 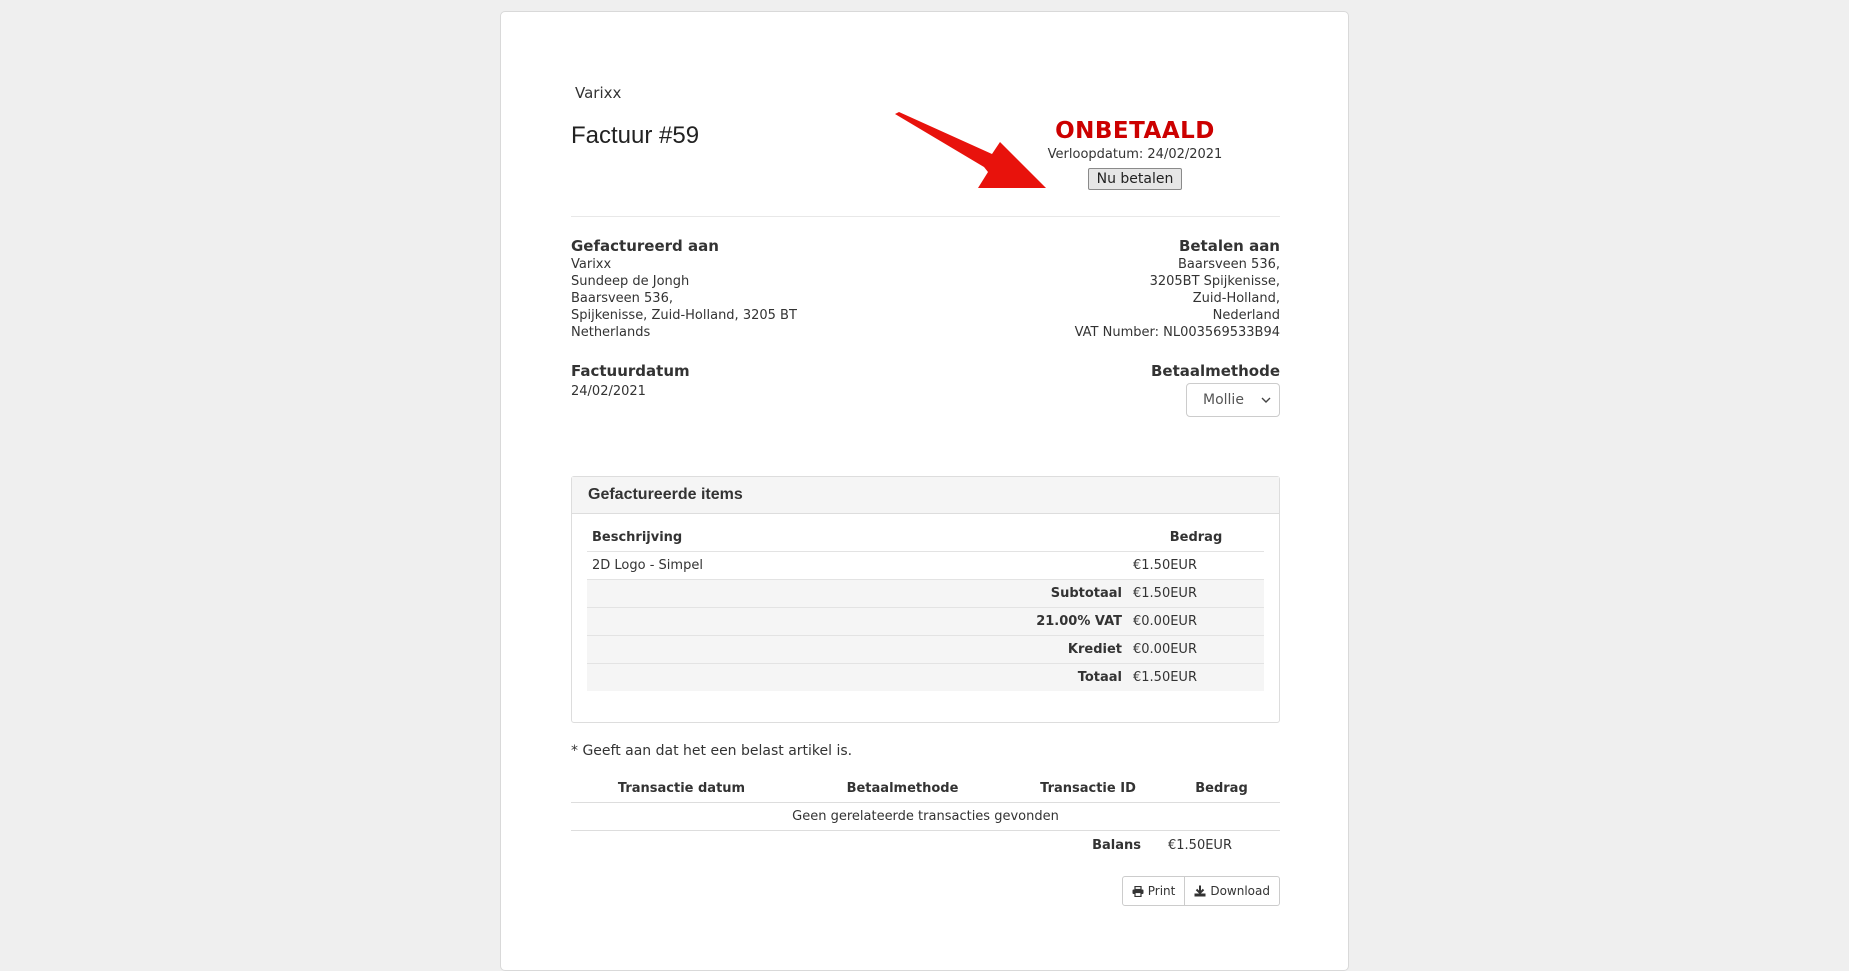 What do you see at coordinates (630, 371) in the screenshot?
I see `invoice-date-heading: Factuurdatum` at bounding box center [630, 371].